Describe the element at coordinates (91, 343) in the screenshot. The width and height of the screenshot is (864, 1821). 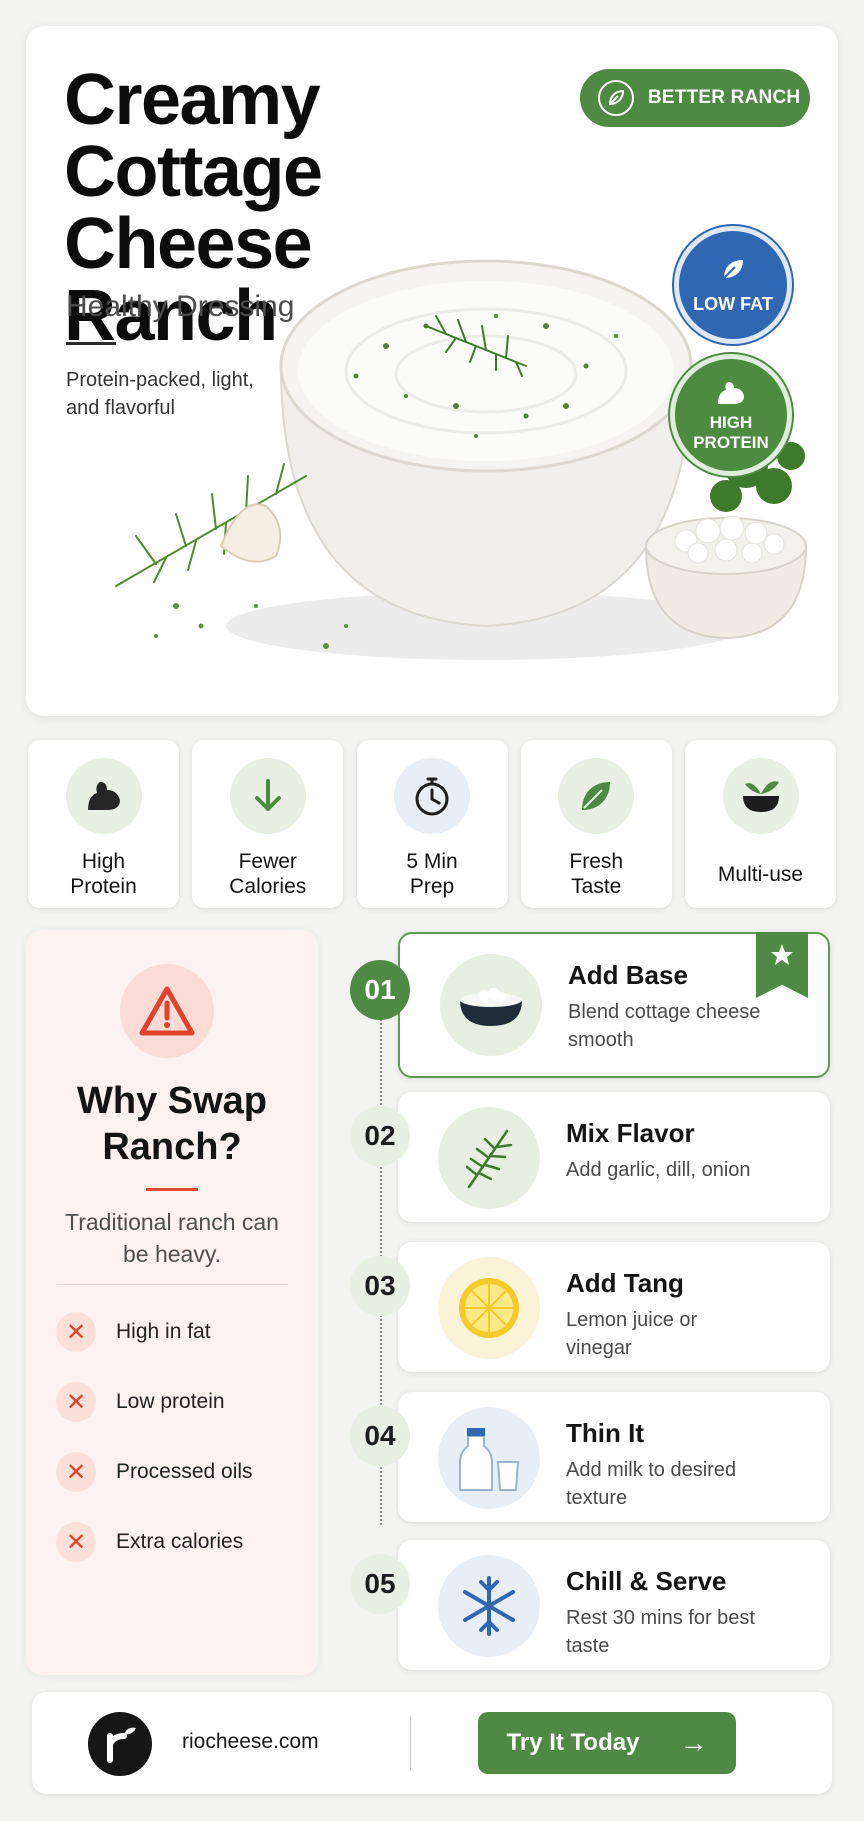
I see `subtitle-divider` at that location.